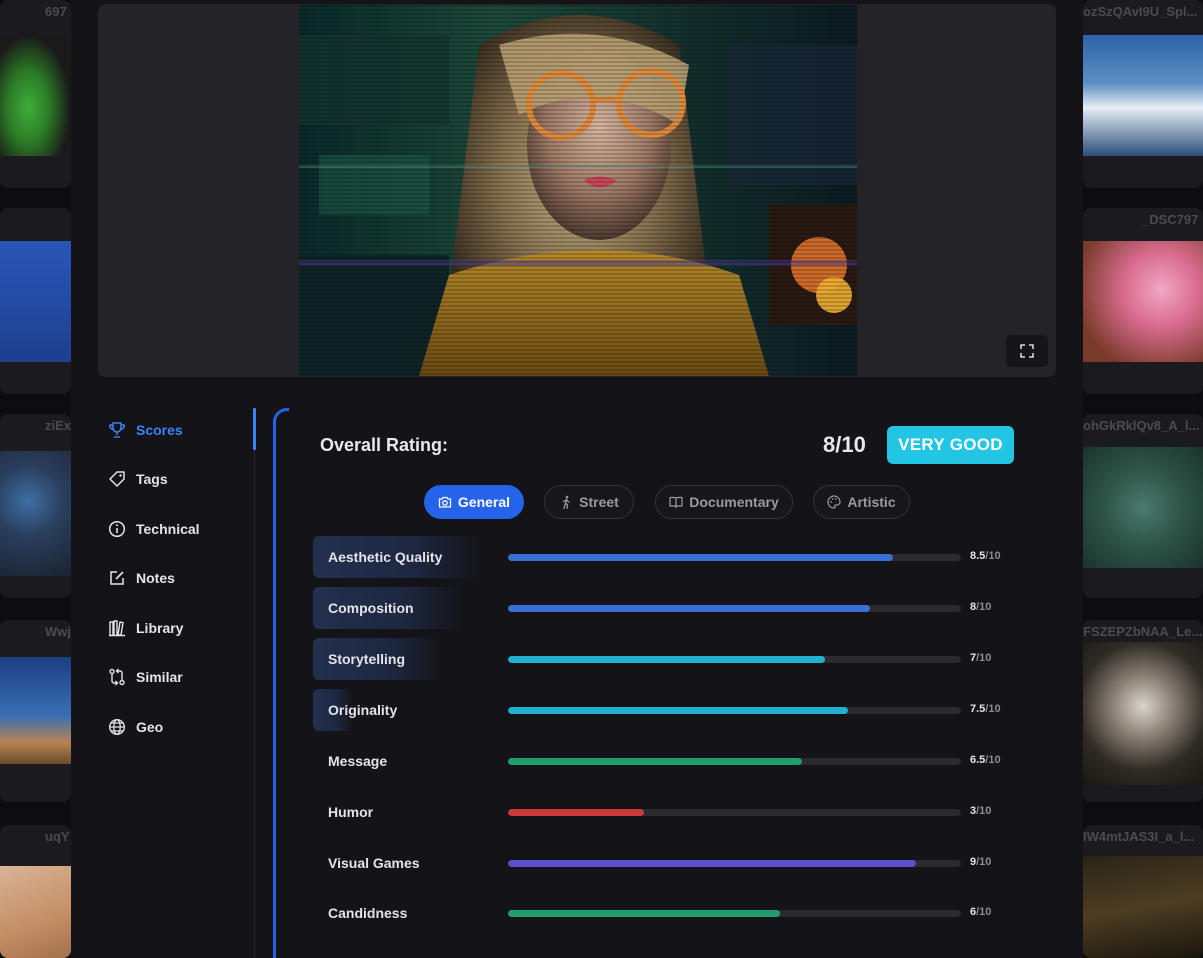 The height and width of the screenshot is (958, 1203). I want to click on score-row: Humor 3/10, so click(663, 812).